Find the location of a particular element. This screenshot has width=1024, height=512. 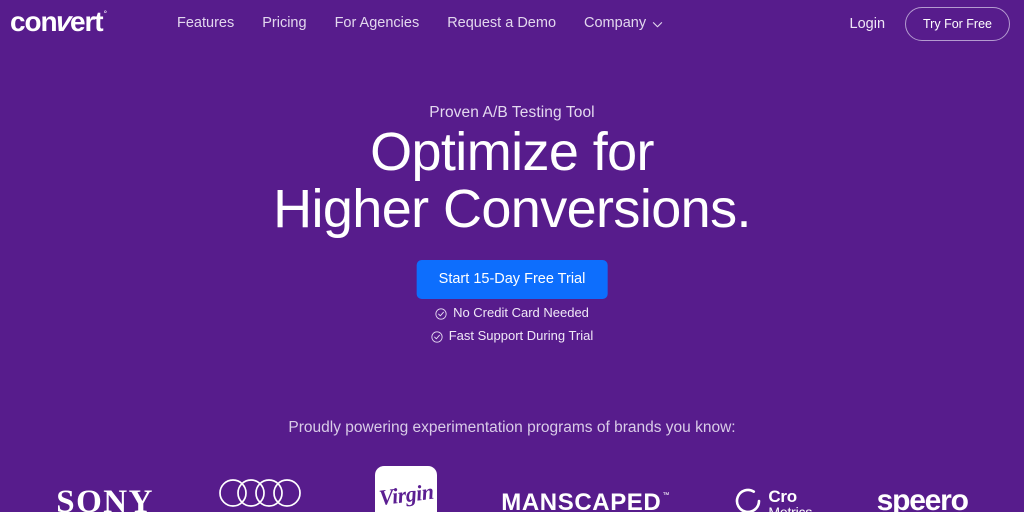

header-actions: Login Try For Free is located at coordinates (930, 23).